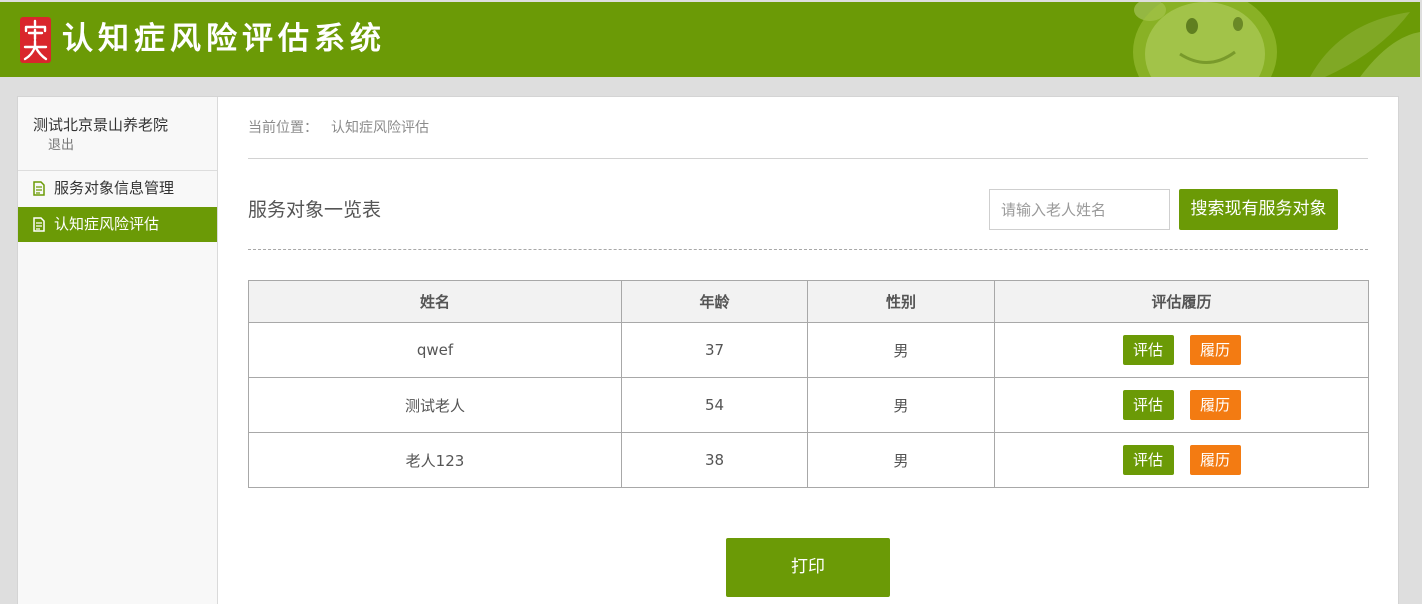  Describe the element at coordinates (1238, 24) in the screenshot. I see `mascot-eye-right` at that location.